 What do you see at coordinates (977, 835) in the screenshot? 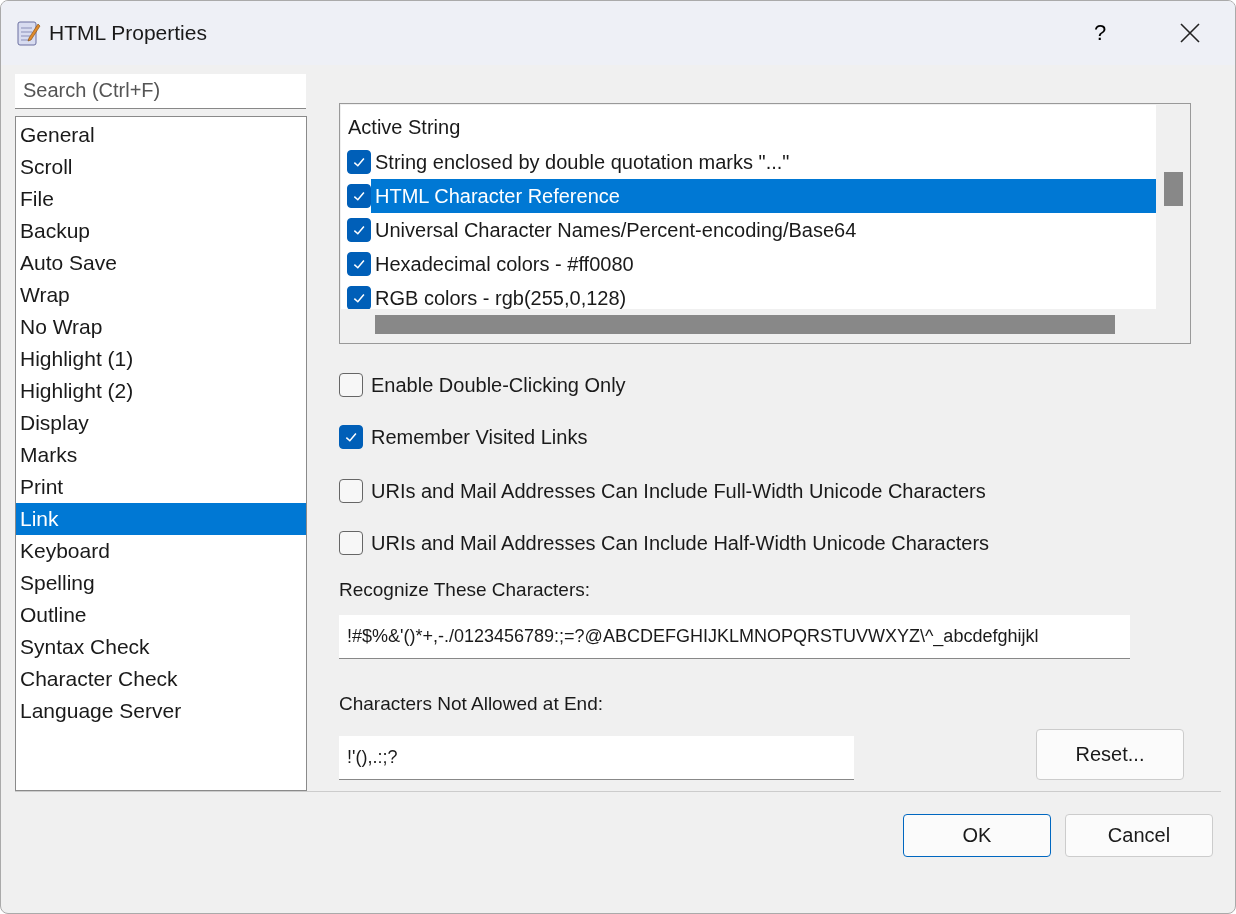
I see `ok-button: OK` at bounding box center [977, 835].